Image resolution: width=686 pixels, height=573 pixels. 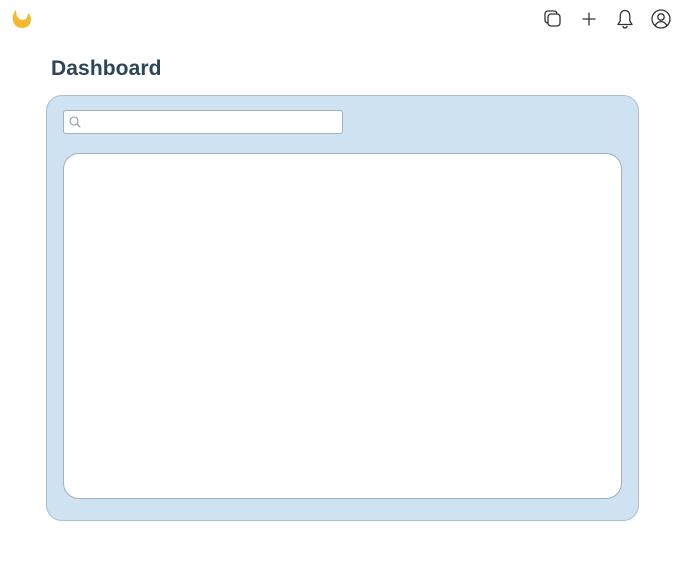 I want to click on top-bar, so click(x=343, y=20).